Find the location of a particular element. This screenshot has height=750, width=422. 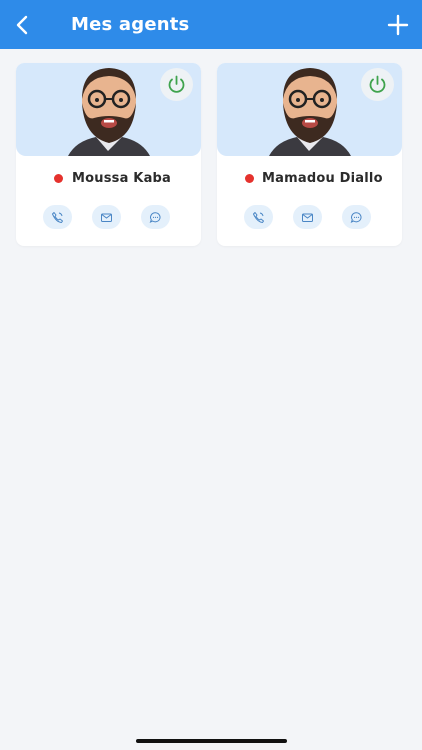

add-agent-button is located at coordinates (398, 25).